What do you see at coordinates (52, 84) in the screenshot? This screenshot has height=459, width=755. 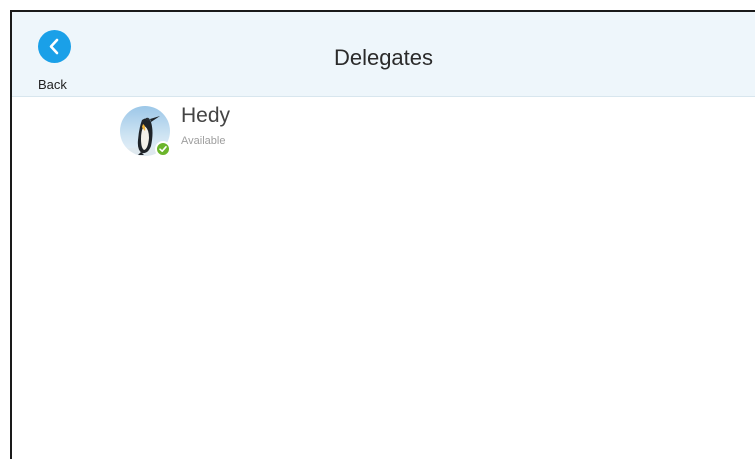 I see `back-label: Back` at bounding box center [52, 84].